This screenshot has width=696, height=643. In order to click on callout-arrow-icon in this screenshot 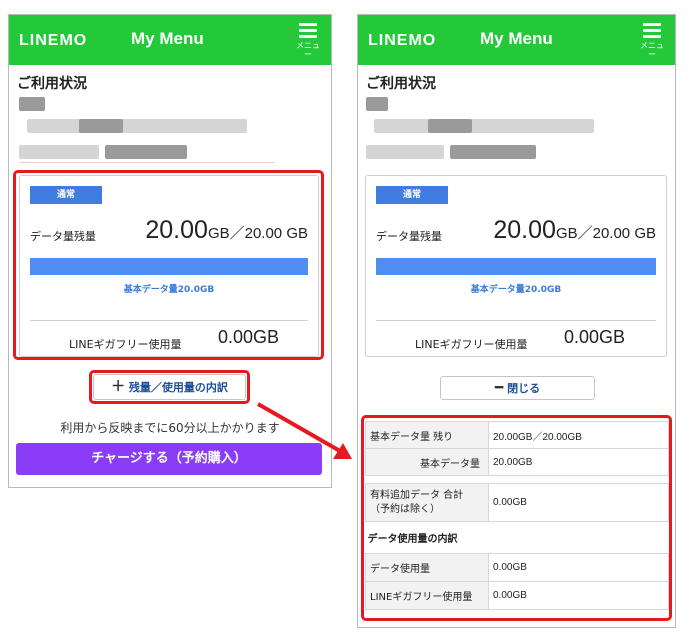, I will do `click(304, 430)`.